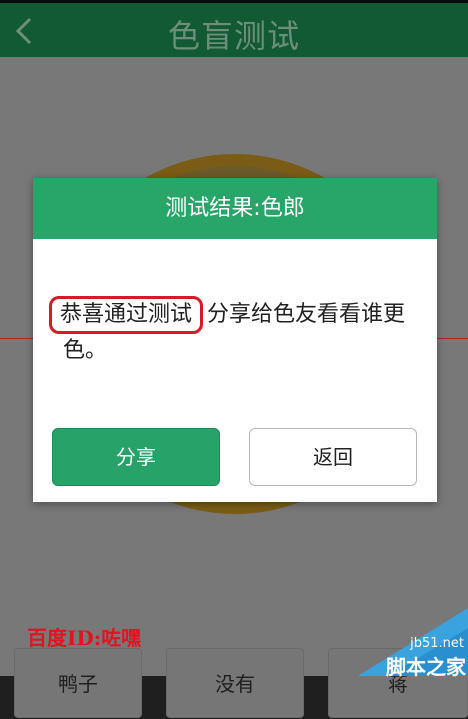 The height and width of the screenshot is (719, 468). Describe the element at coordinates (233, 36) in the screenshot. I see `page-title: 色盲测试` at that location.